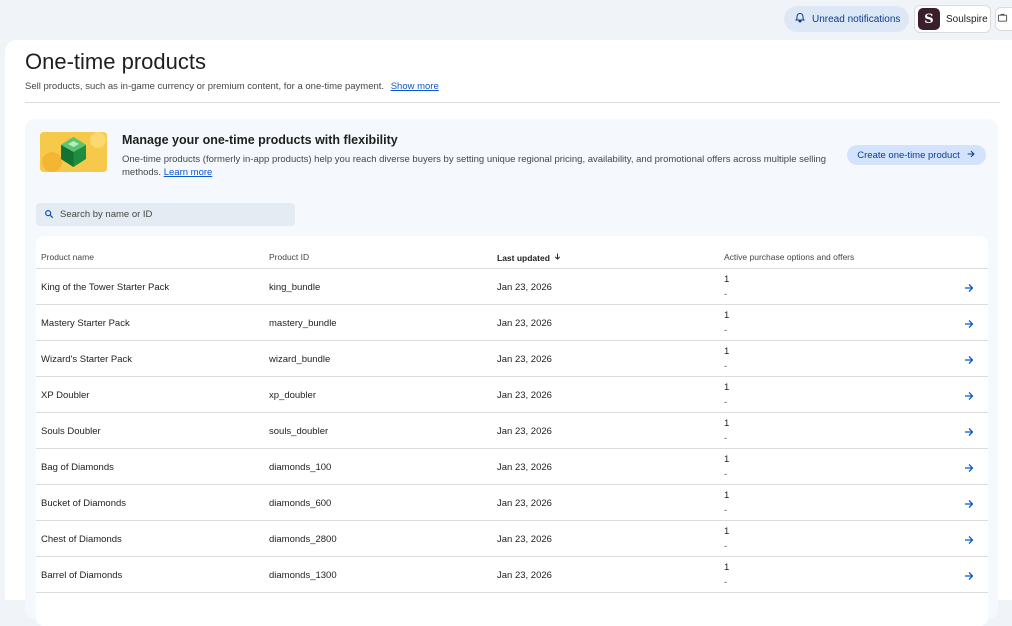  I want to click on table-row: XP Doubler xp_doubler Jan 23, 2026 1 -, so click(512, 395).